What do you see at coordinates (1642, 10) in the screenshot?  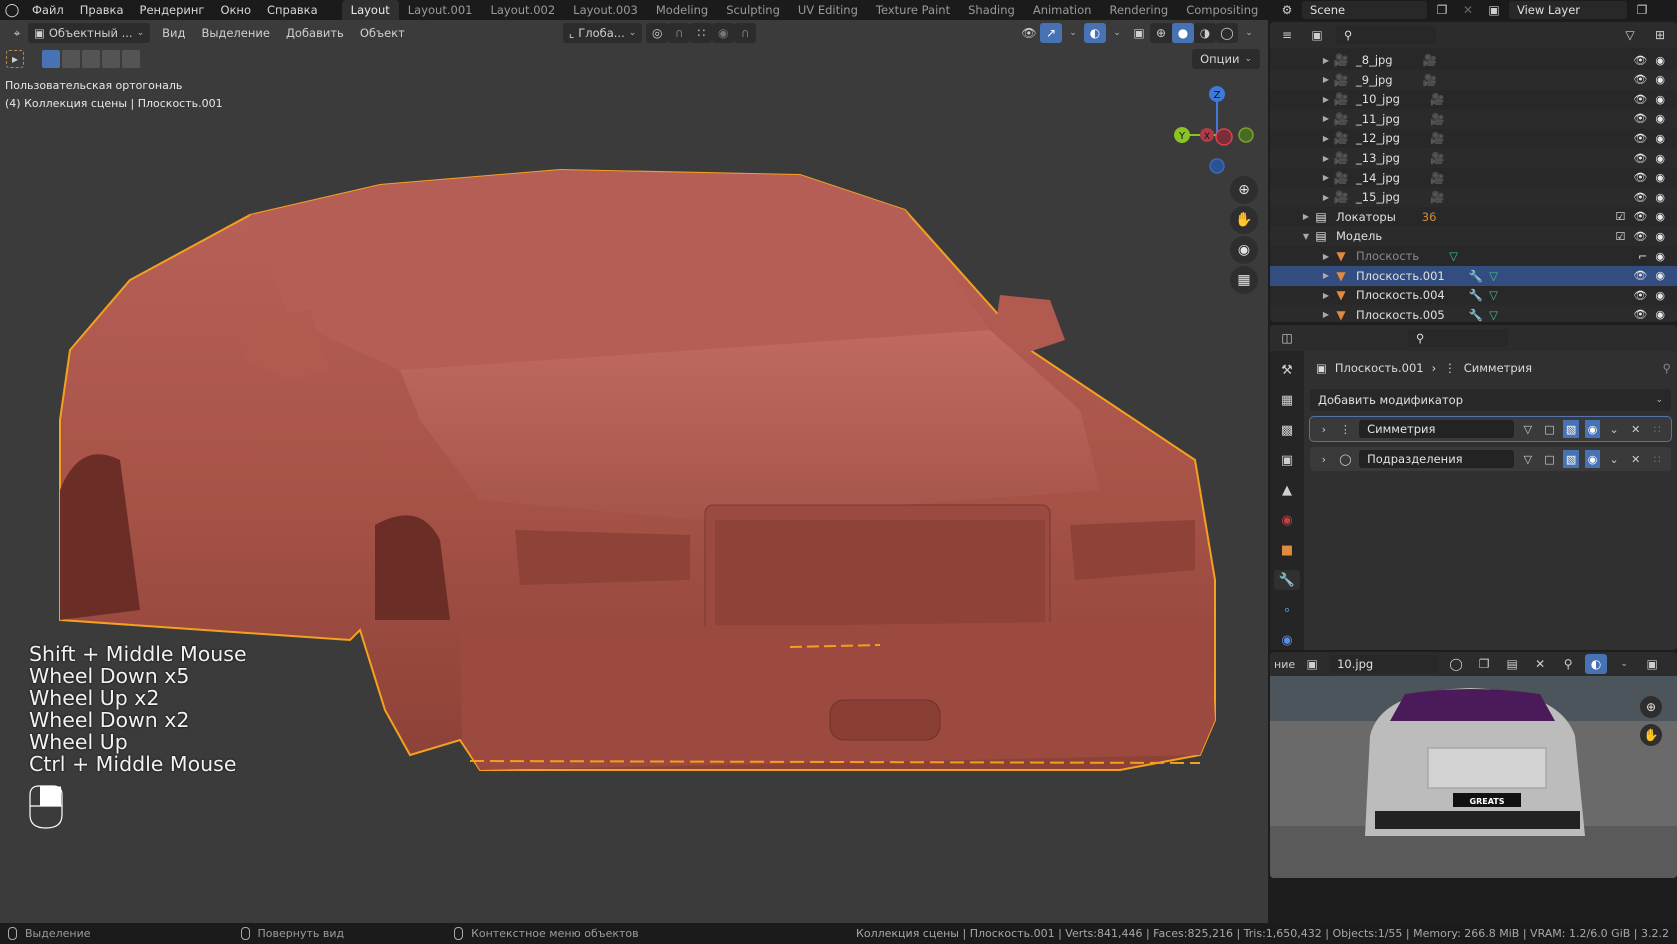 I see `new-view-layer-icon: ❐` at bounding box center [1642, 10].